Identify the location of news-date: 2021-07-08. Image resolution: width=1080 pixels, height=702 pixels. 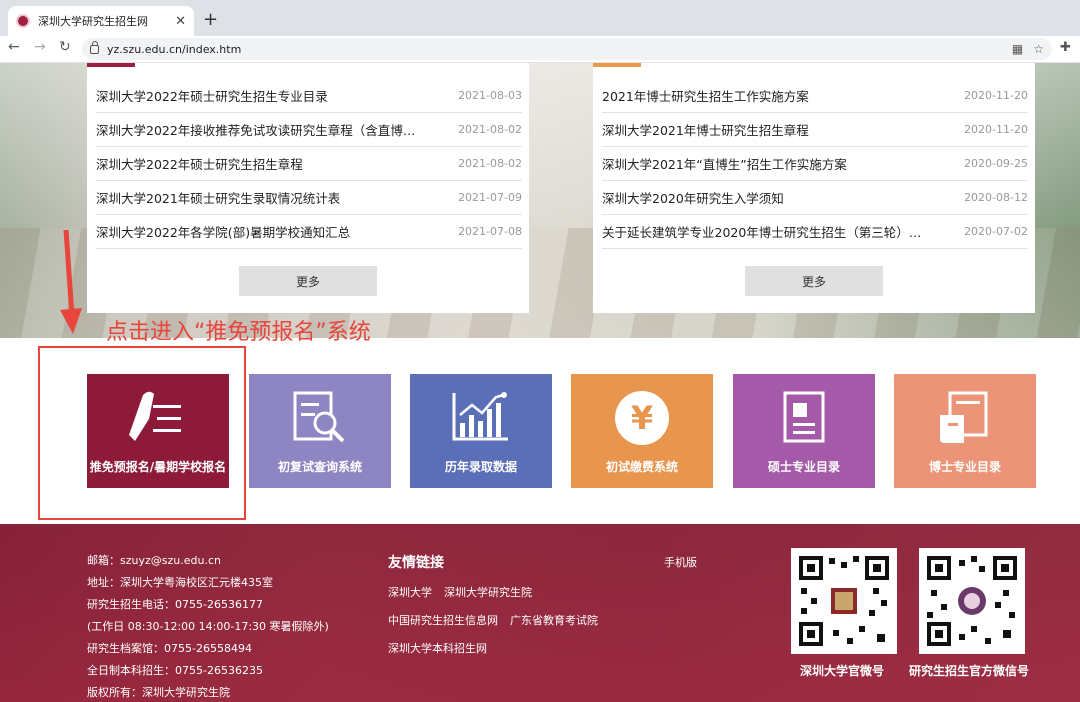
(490, 231).